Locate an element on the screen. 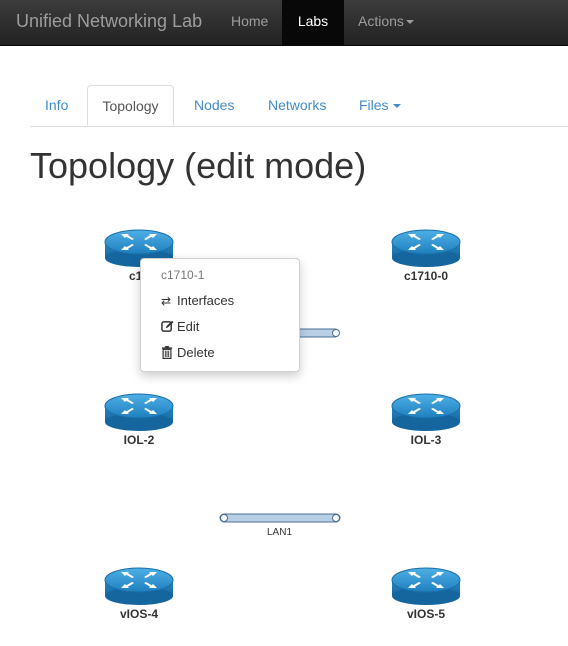 This screenshot has height=646, width=568. node-label: vIOS-4 is located at coordinates (138, 614).